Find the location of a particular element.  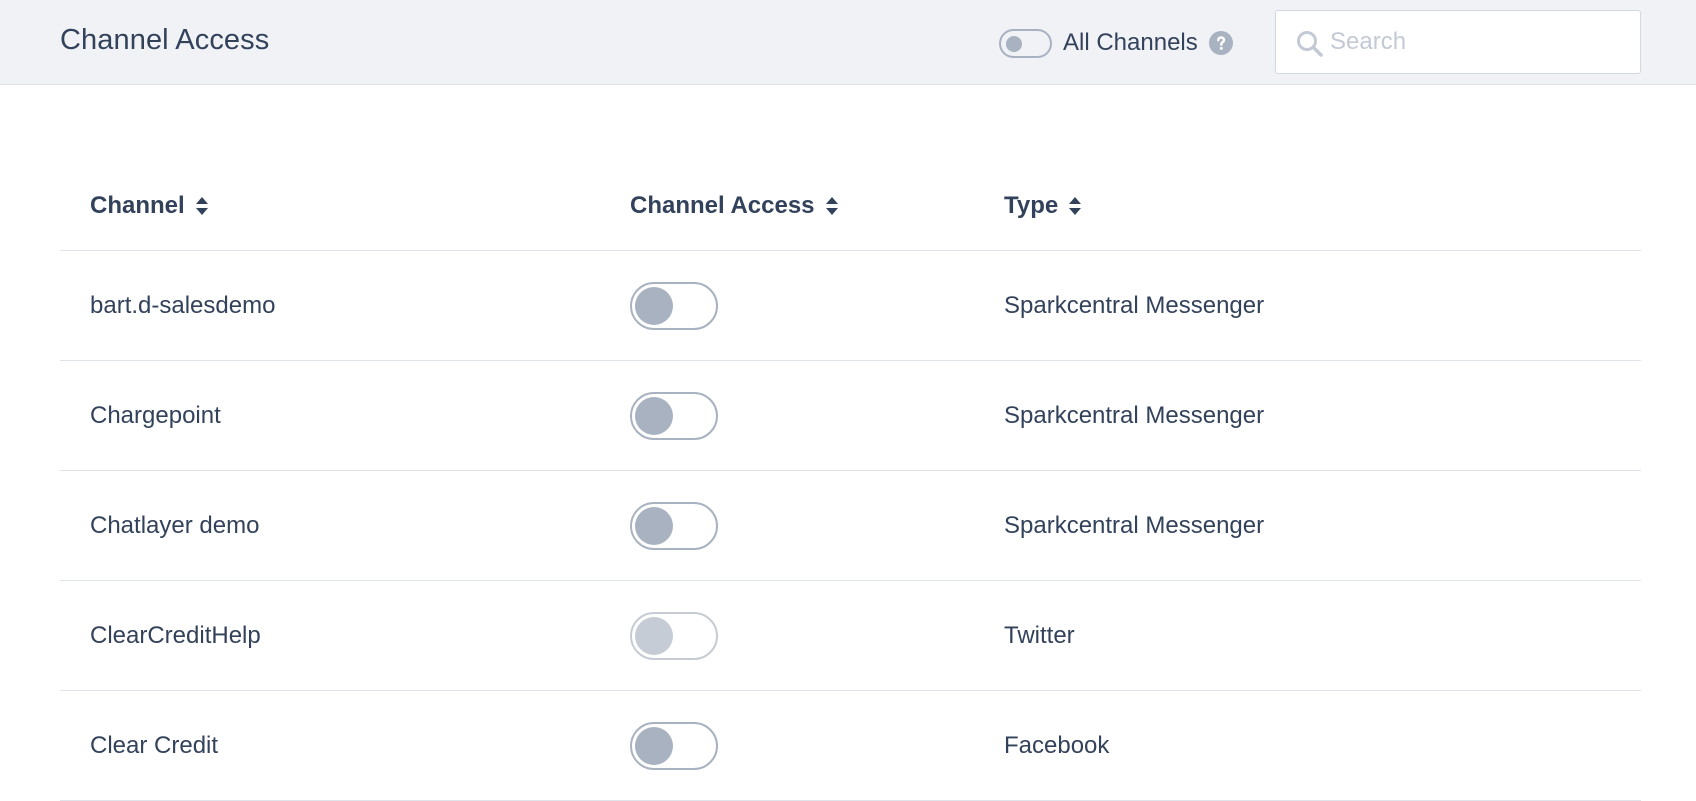

page-title: Channel Access is located at coordinates (165, 40).